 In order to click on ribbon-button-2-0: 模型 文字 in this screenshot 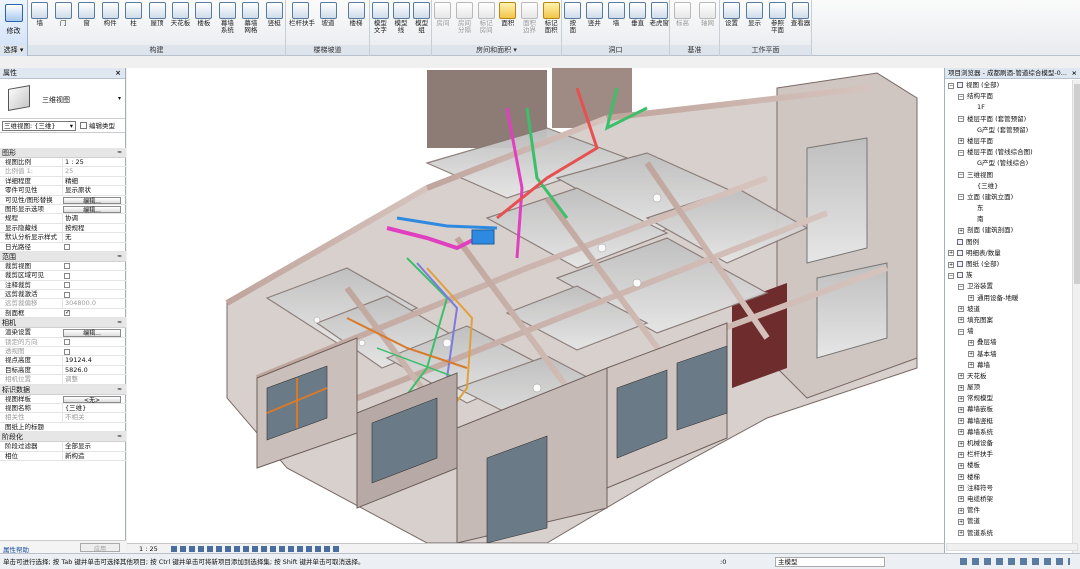, I will do `click(380, 21)`.